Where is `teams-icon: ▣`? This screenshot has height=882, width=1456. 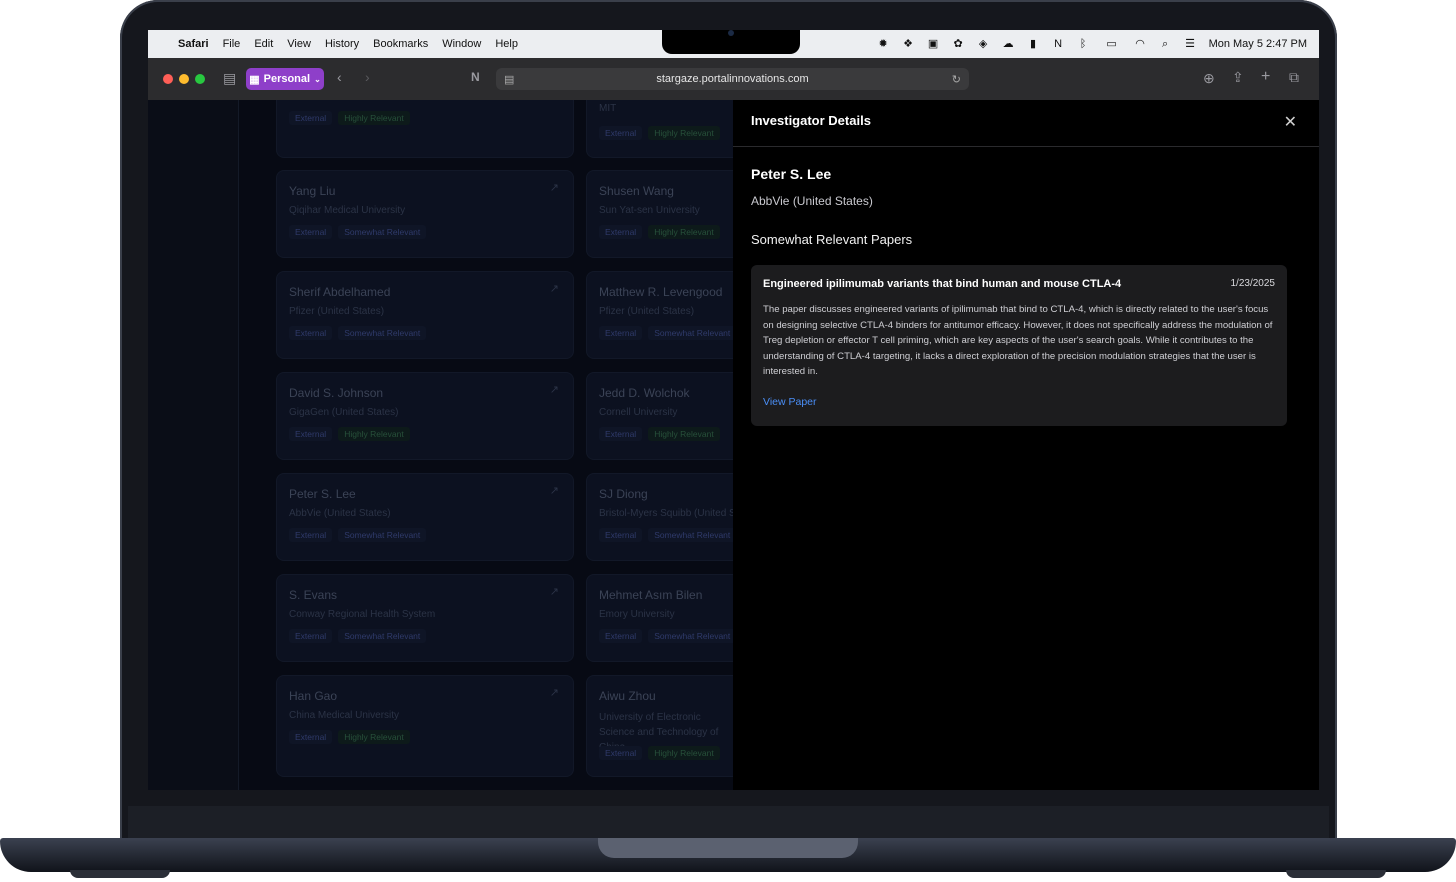
teams-icon: ▣ is located at coordinates (933, 44).